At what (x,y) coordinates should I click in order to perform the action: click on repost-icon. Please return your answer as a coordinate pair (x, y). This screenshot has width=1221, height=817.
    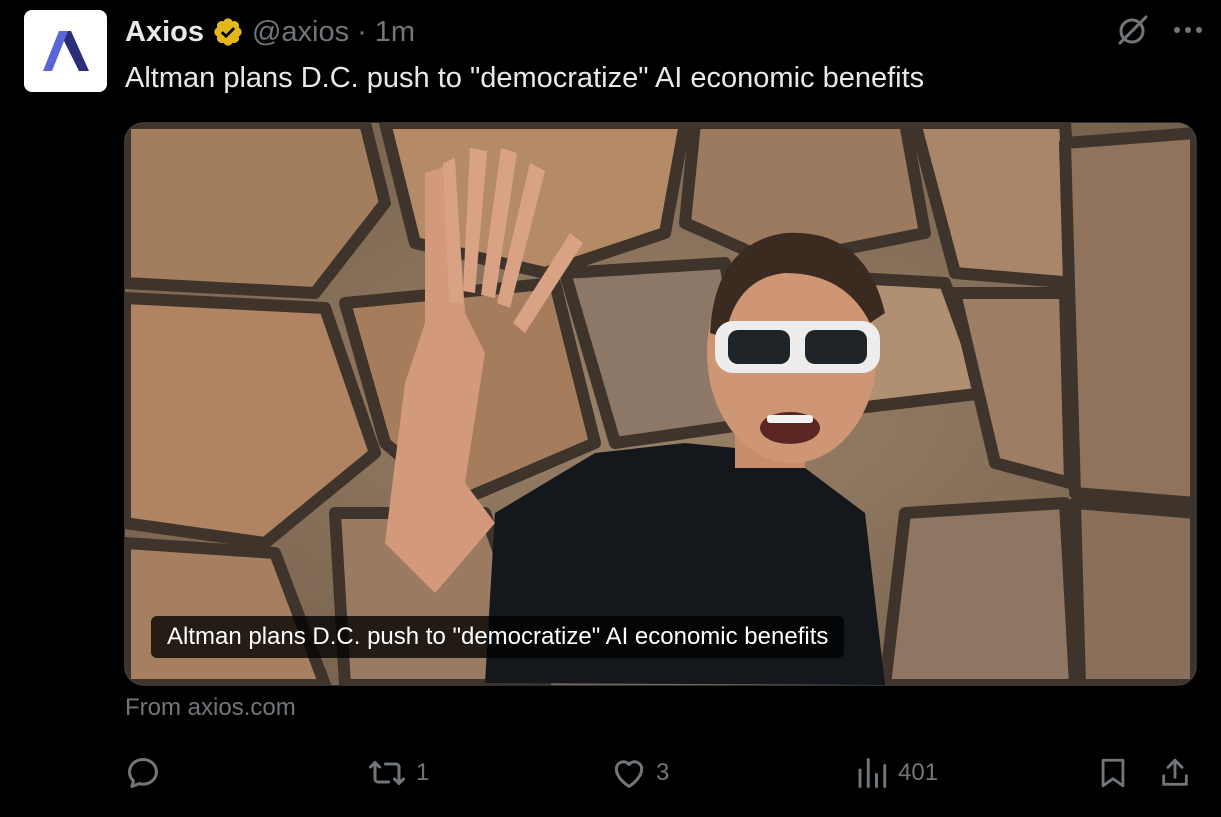
    Looking at the image, I should click on (387, 773).